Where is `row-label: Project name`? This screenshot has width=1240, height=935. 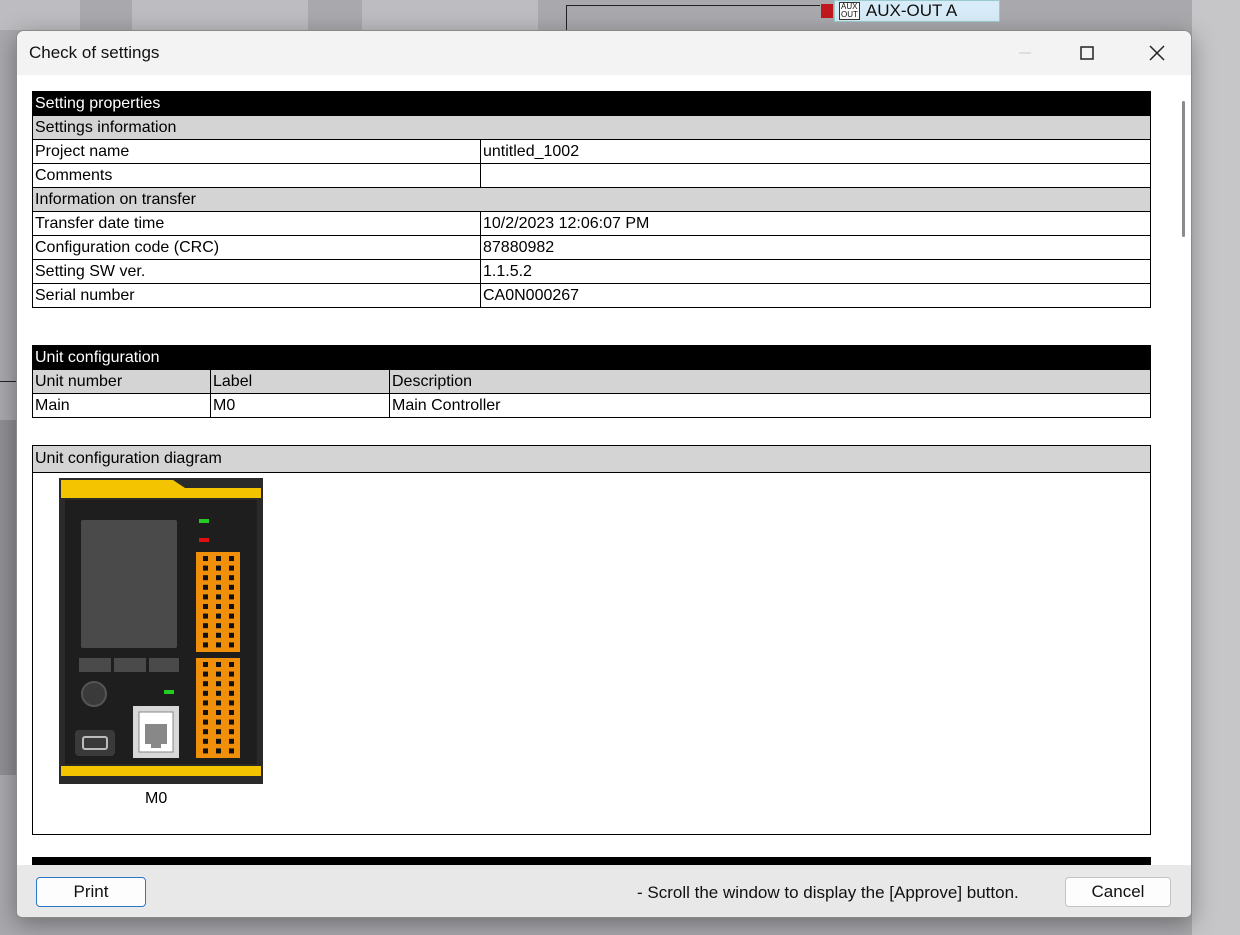
row-label: Project name is located at coordinates (256, 151).